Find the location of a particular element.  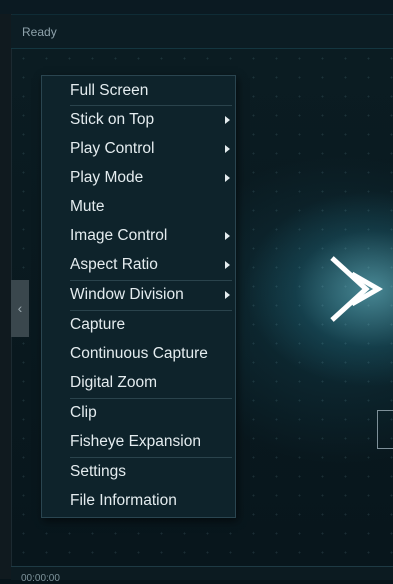

menu-item-label: Continuous Capture is located at coordinates (139, 353).